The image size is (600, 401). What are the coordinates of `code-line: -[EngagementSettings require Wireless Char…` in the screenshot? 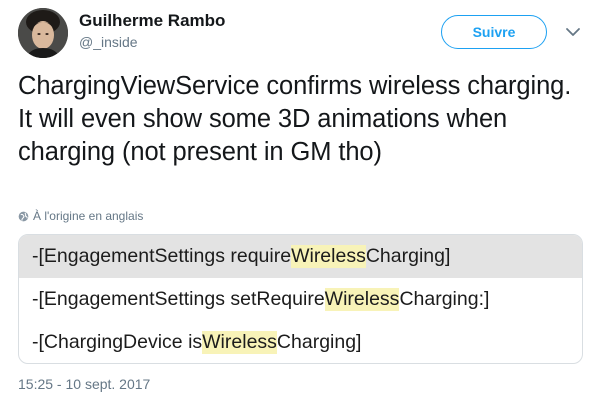 It's located at (300, 256).